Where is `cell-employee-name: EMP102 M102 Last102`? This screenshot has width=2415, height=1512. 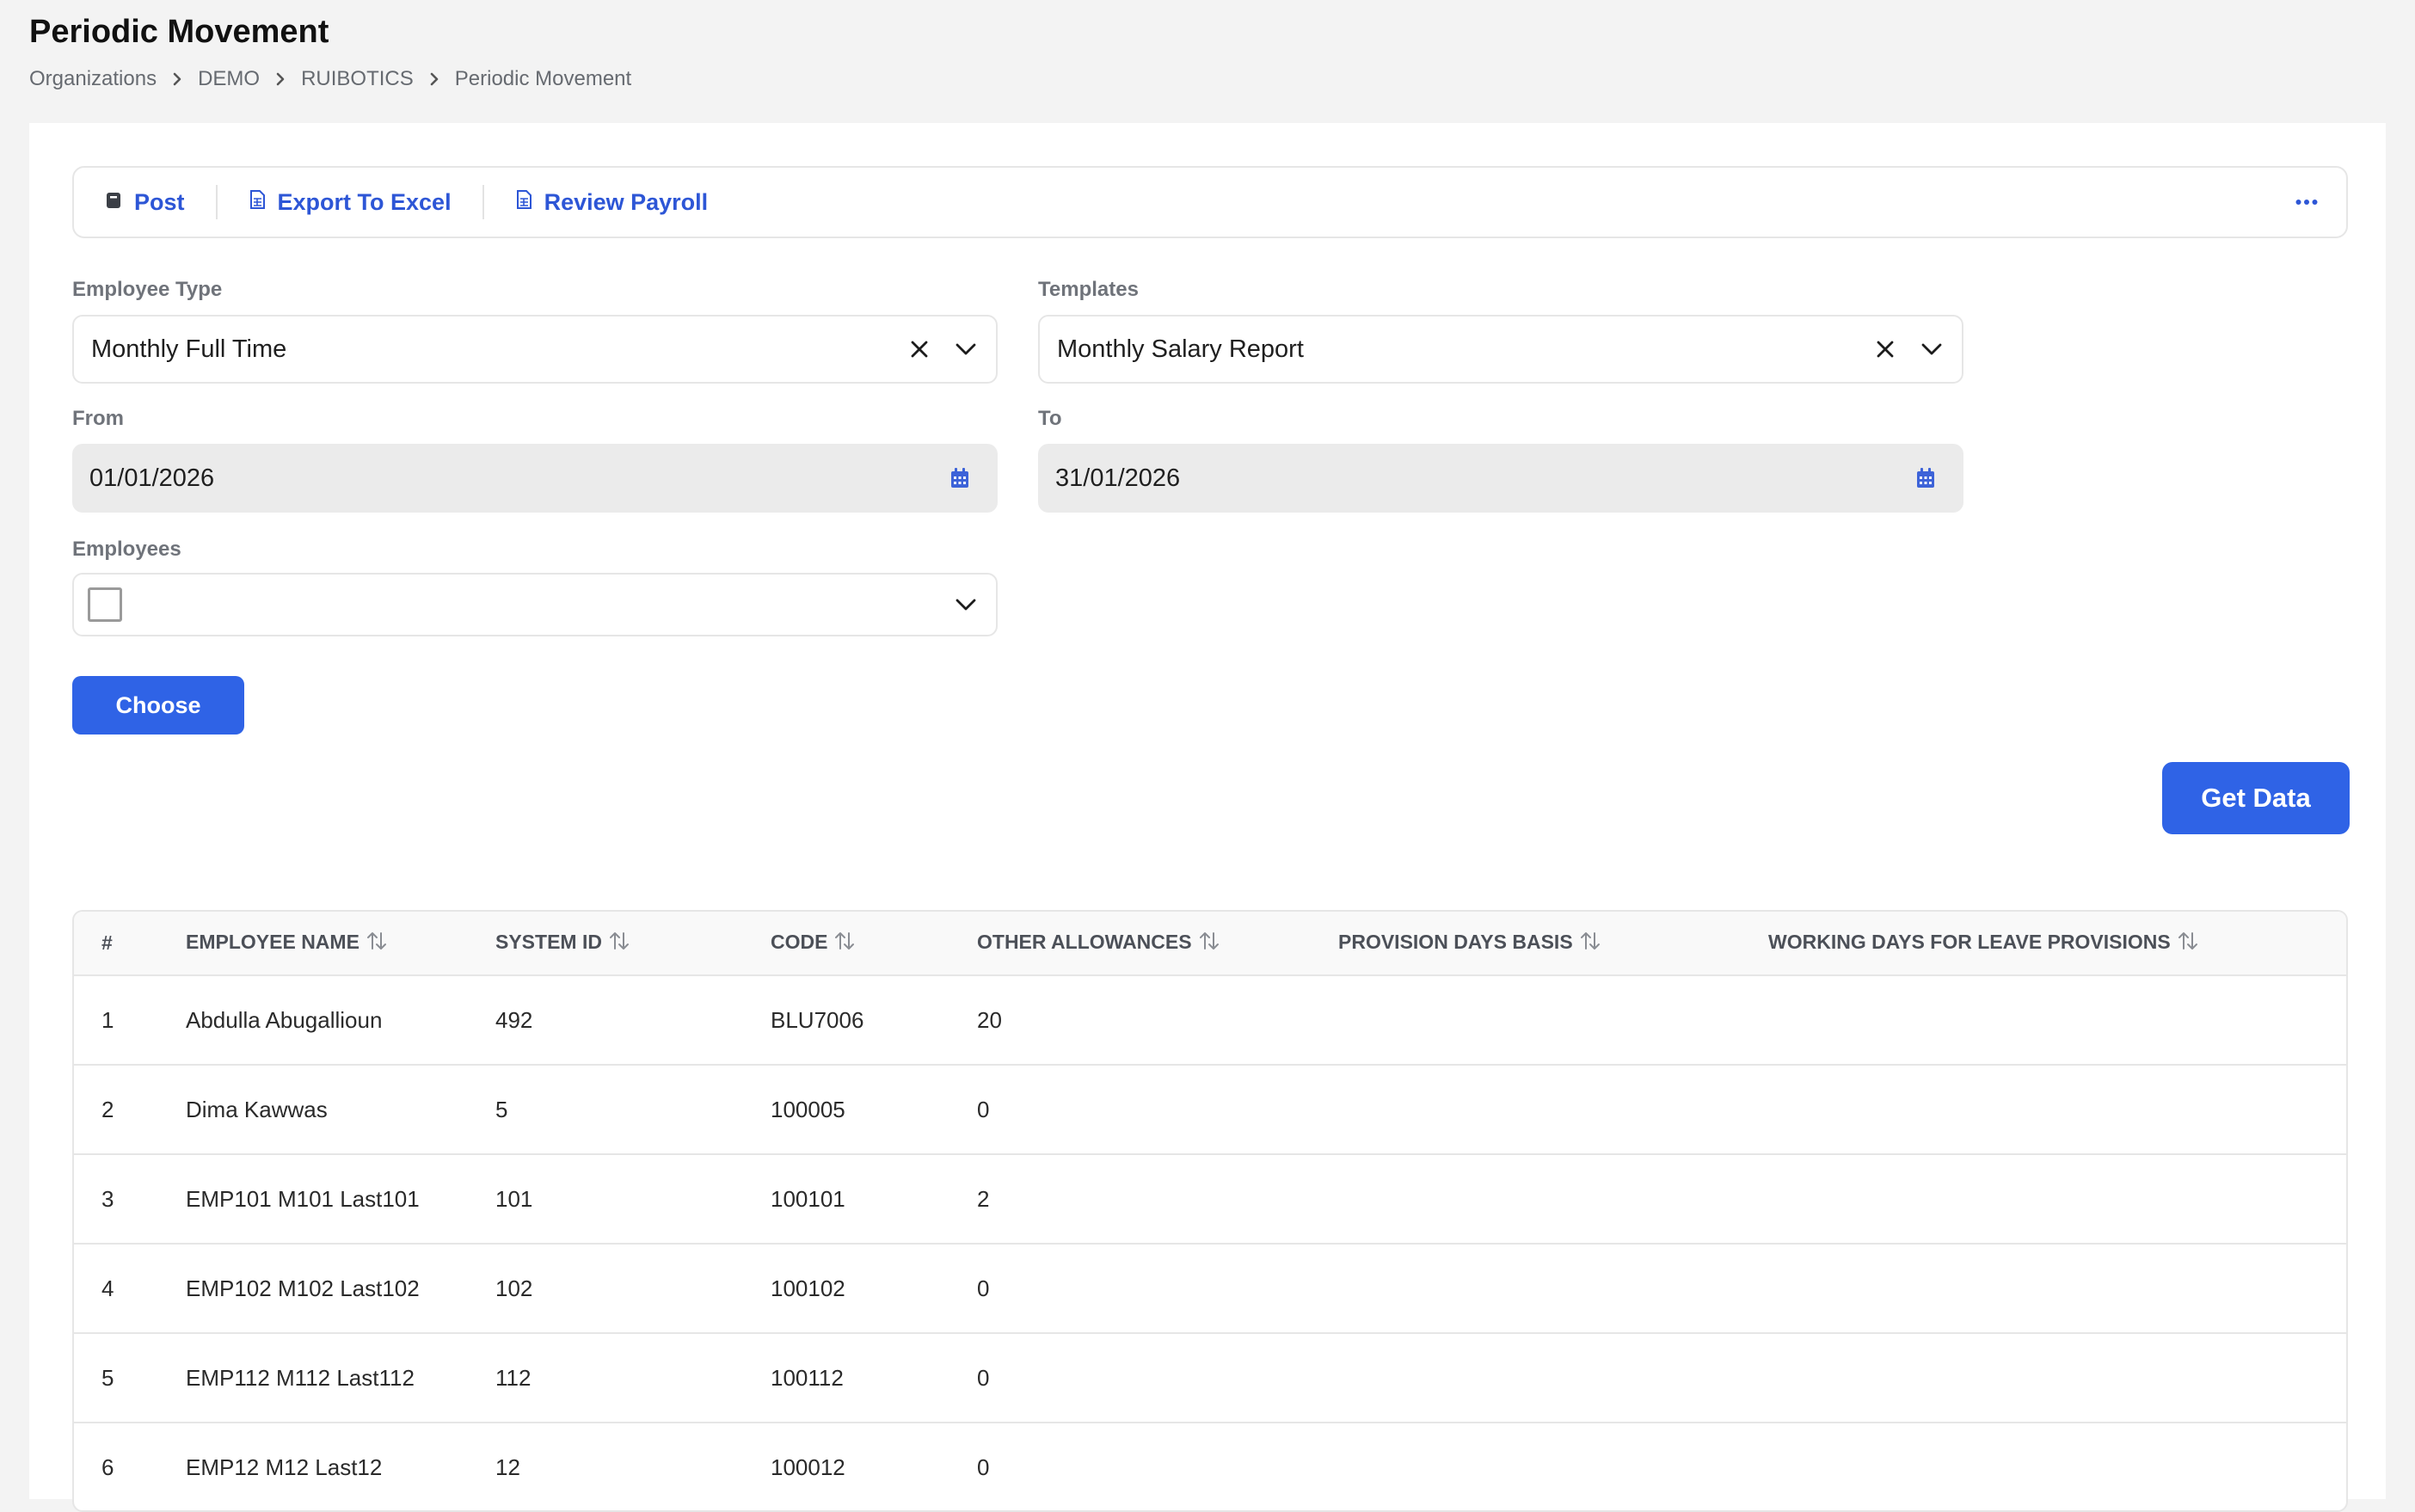 cell-employee-name: EMP102 M102 Last102 is located at coordinates (341, 1289).